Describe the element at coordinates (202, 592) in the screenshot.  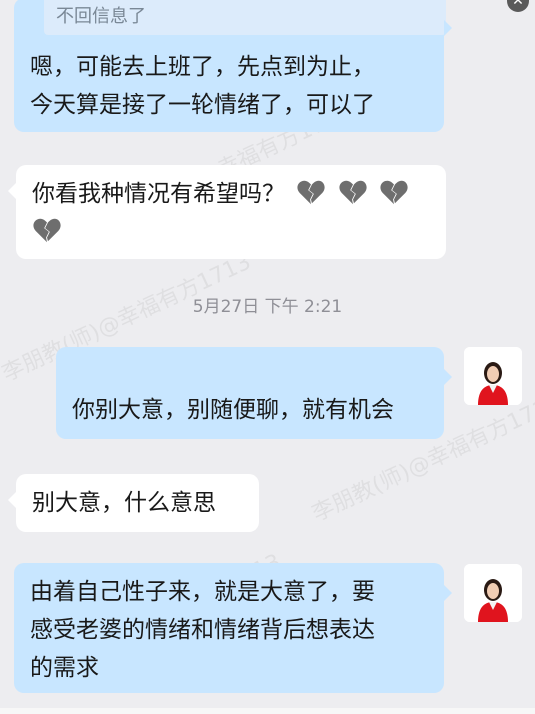
I see `message-text: 由着自己性子来，就是大意了，要` at that location.